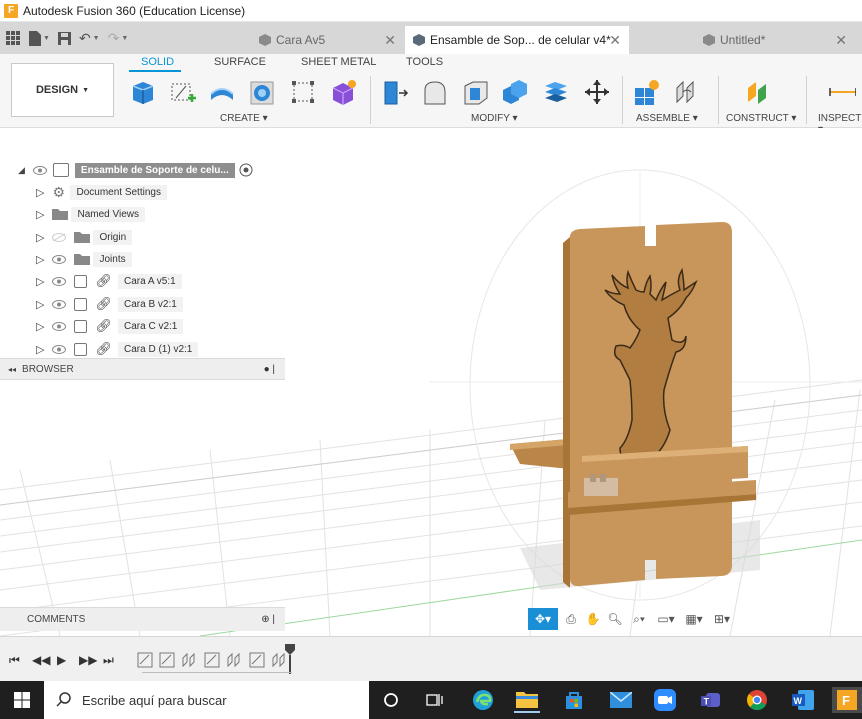 This screenshot has width=862, height=719. I want to click on fillet-icon, so click(435, 92).